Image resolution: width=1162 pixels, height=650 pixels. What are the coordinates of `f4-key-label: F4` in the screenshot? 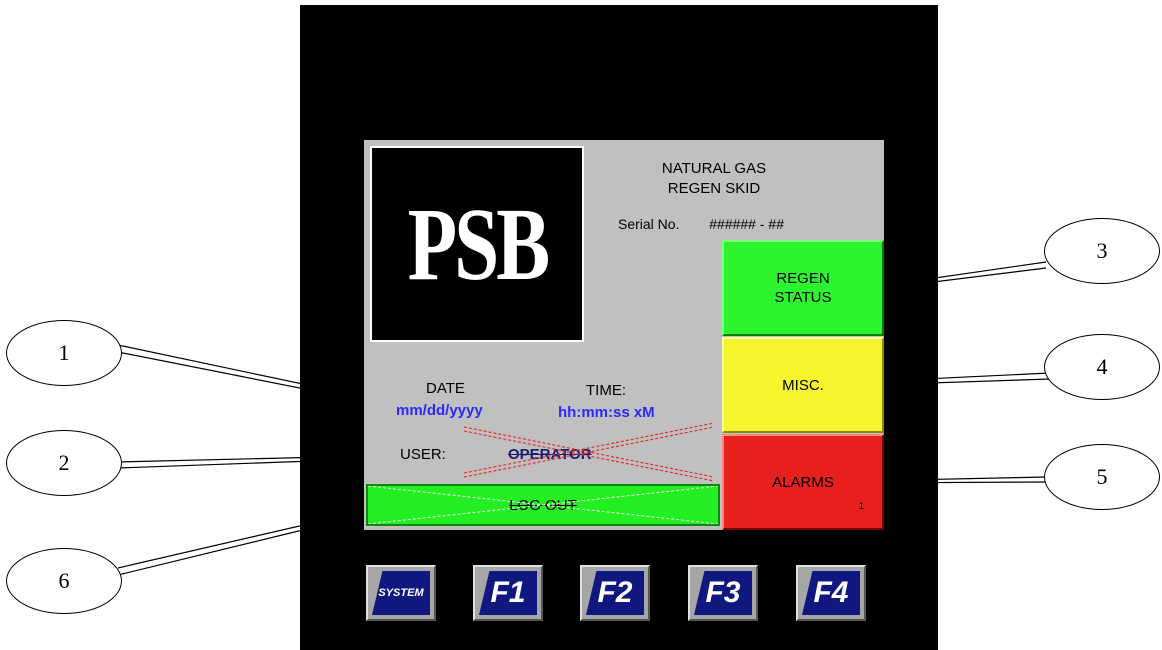 It's located at (831, 593).